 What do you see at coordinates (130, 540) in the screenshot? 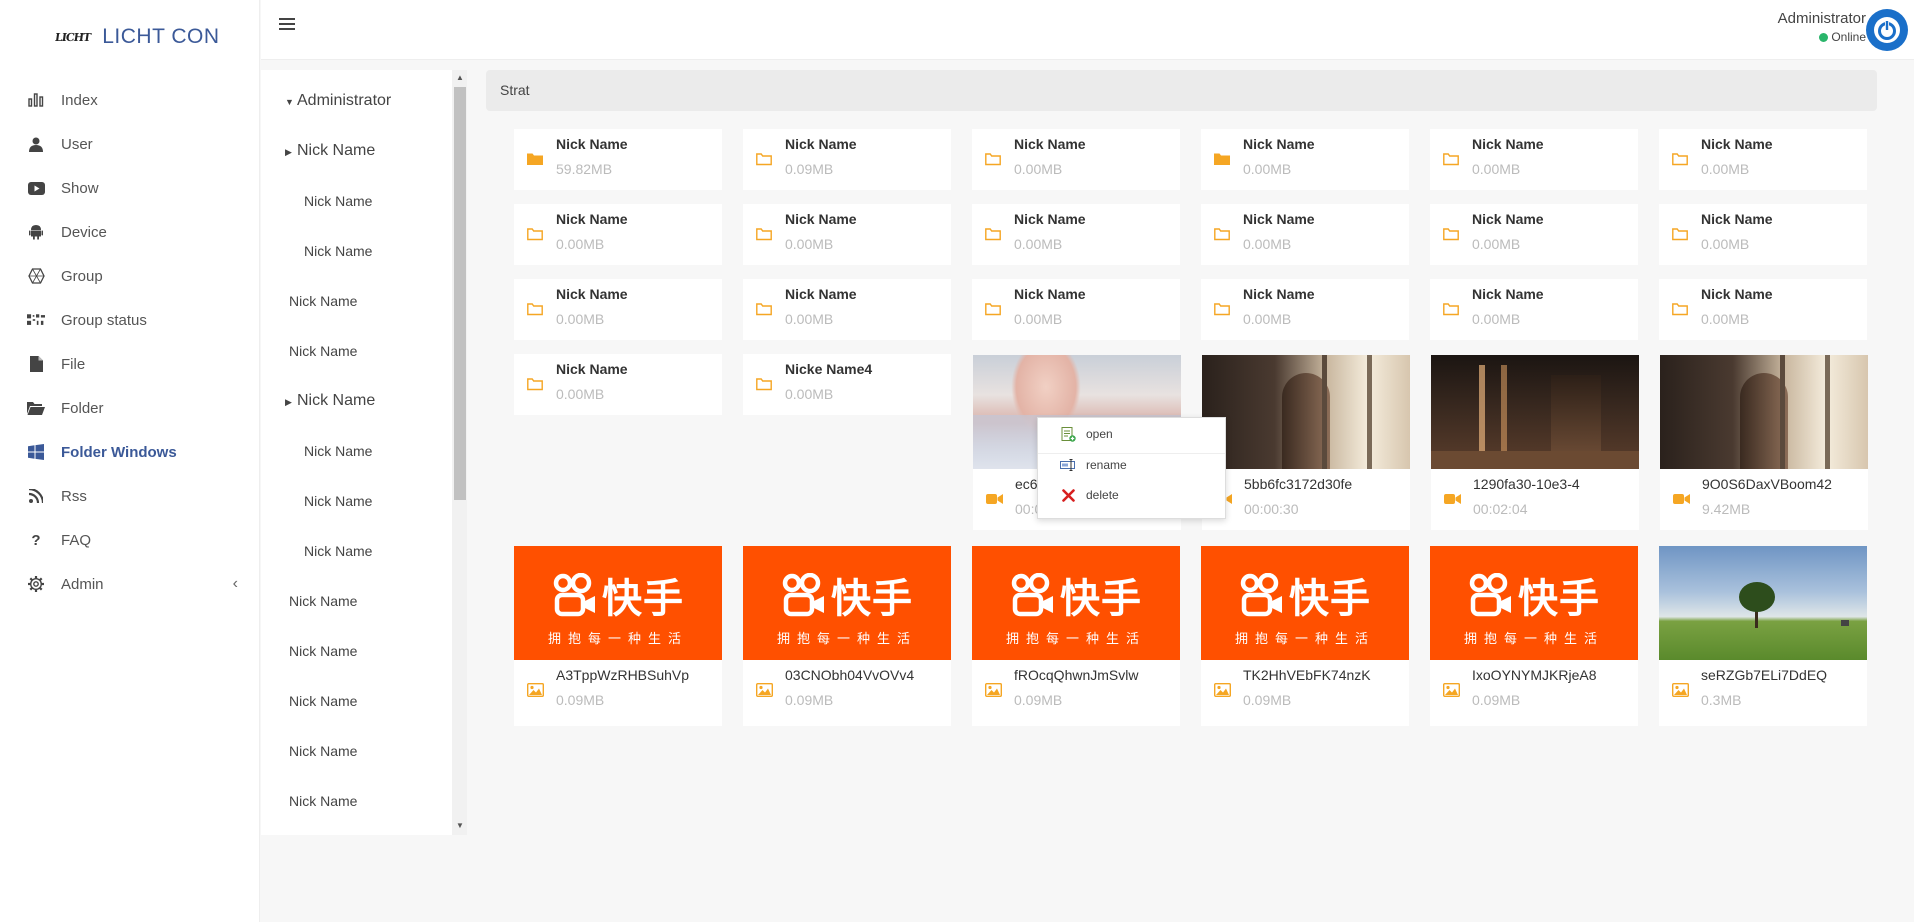
I see `nav-item-faq: ? FAQ` at bounding box center [130, 540].